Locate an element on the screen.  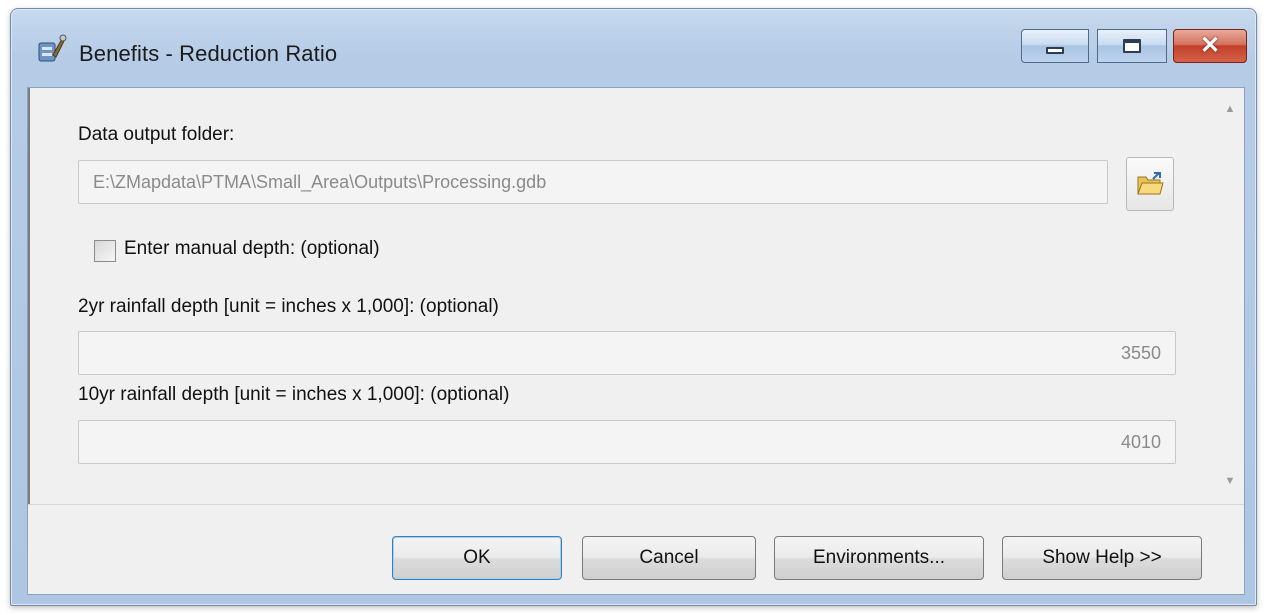
geoprocessing-tool-icon is located at coordinates (52, 48).